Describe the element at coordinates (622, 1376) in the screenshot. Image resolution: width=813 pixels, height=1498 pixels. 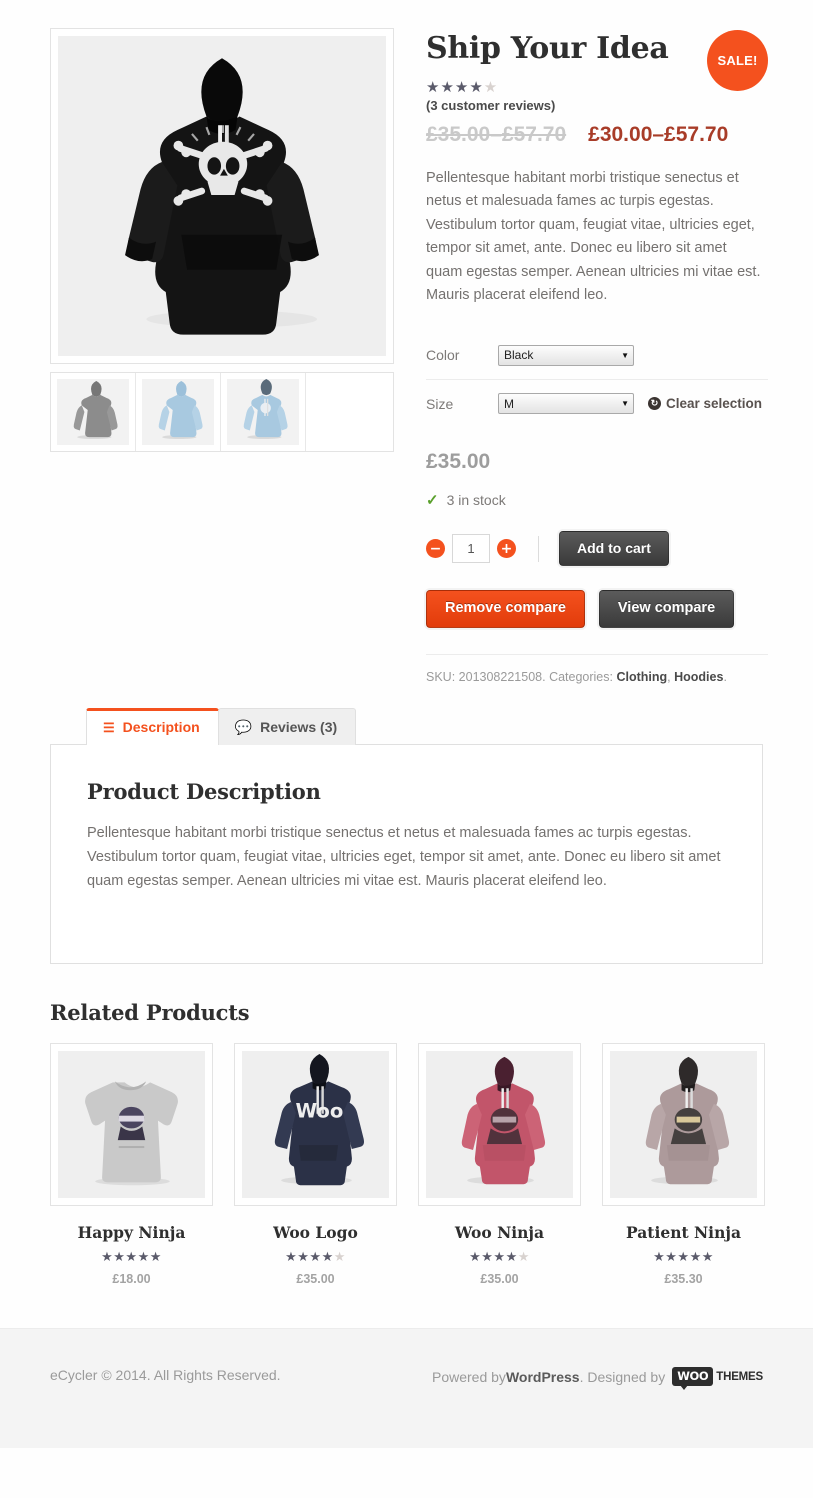
I see `designed-by-prefix: . Designed by` at that location.